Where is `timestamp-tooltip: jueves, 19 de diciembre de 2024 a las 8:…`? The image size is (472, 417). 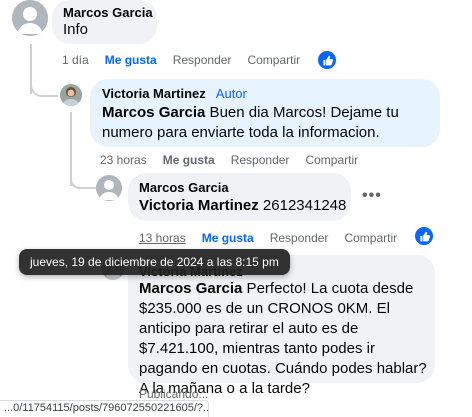 timestamp-tooltip: jueves, 19 de diciembre de 2024 a las 8:… is located at coordinates (154, 262).